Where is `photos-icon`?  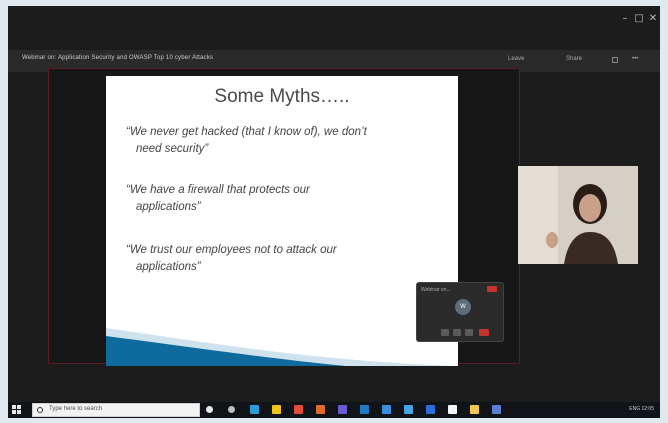
photos-icon is located at coordinates (408, 409).